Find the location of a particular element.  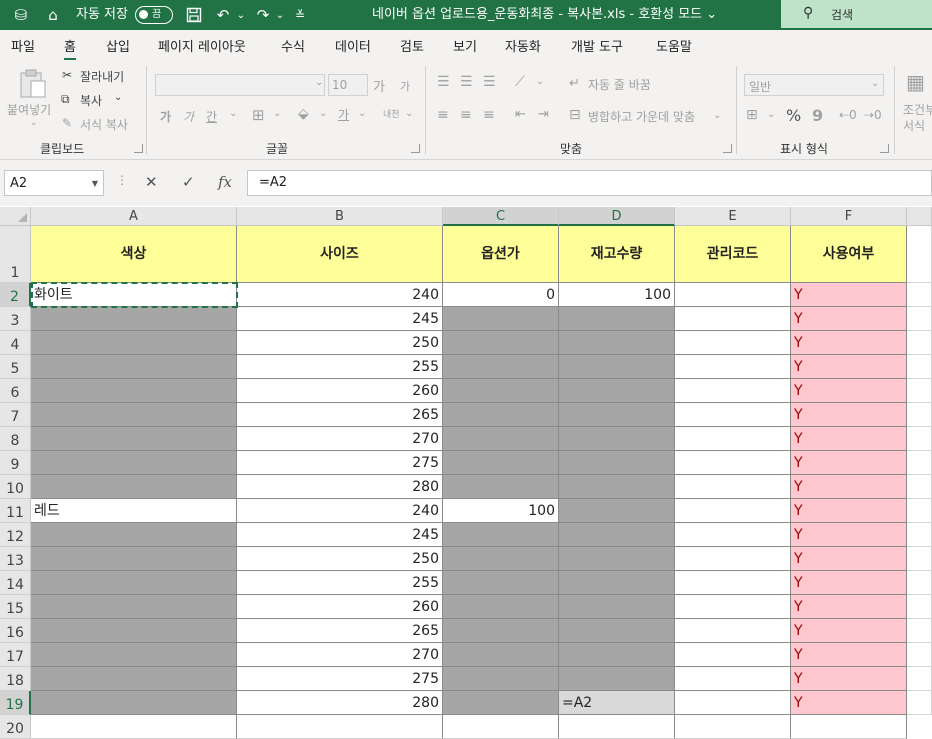

row-header-20: 20 is located at coordinates (15, 727).